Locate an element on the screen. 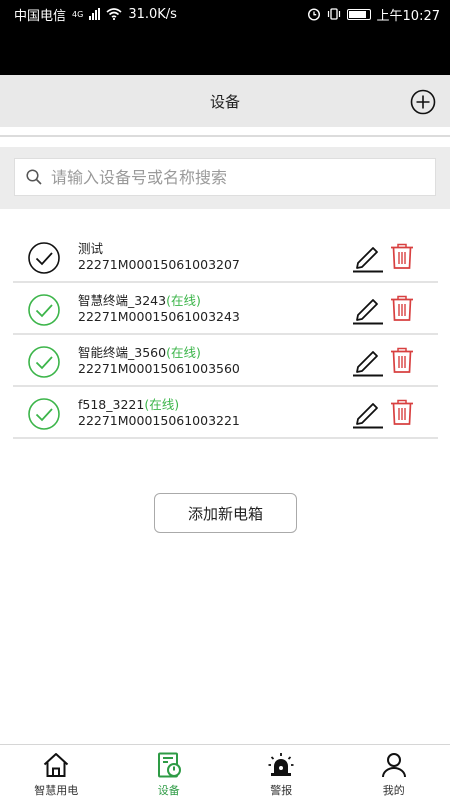 This screenshot has width=450, height=800. wifi-icon is located at coordinates (114, 14).